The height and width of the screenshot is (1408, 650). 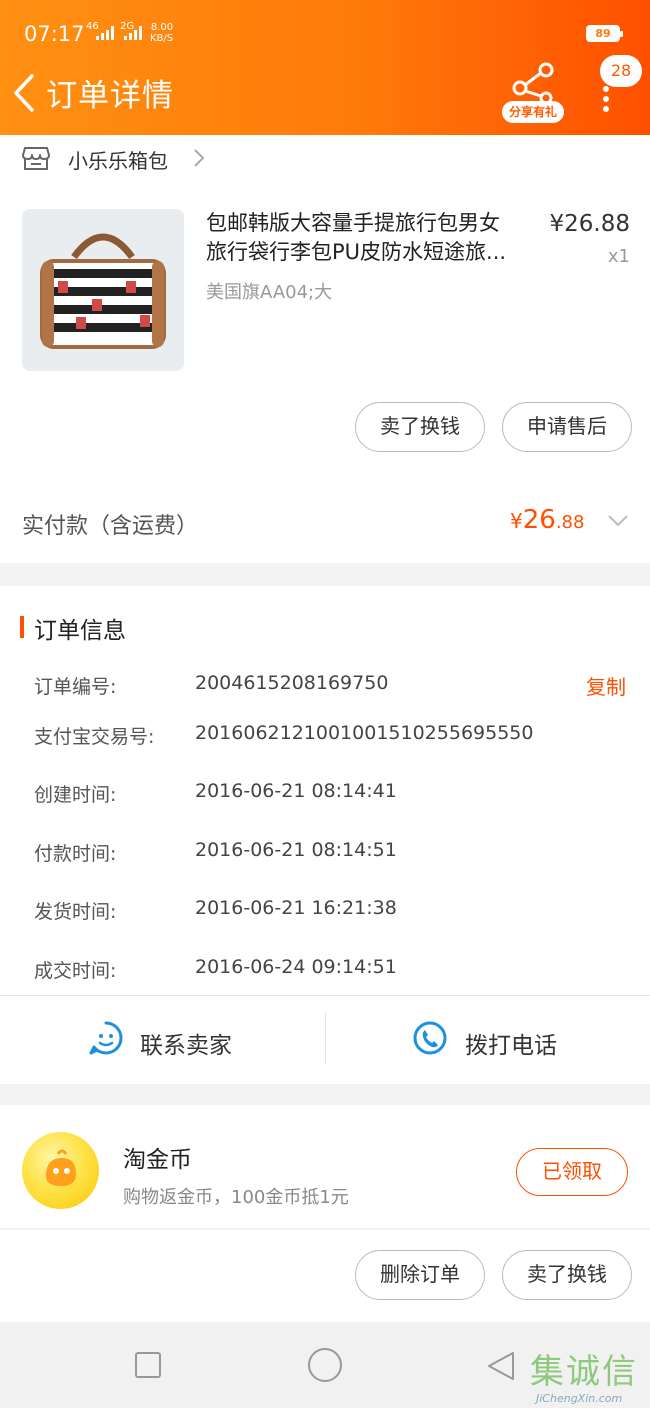 What do you see at coordinates (75, 971) in the screenshot?
I see `deal-time-label: 成交时间:` at bounding box center [75, 971].